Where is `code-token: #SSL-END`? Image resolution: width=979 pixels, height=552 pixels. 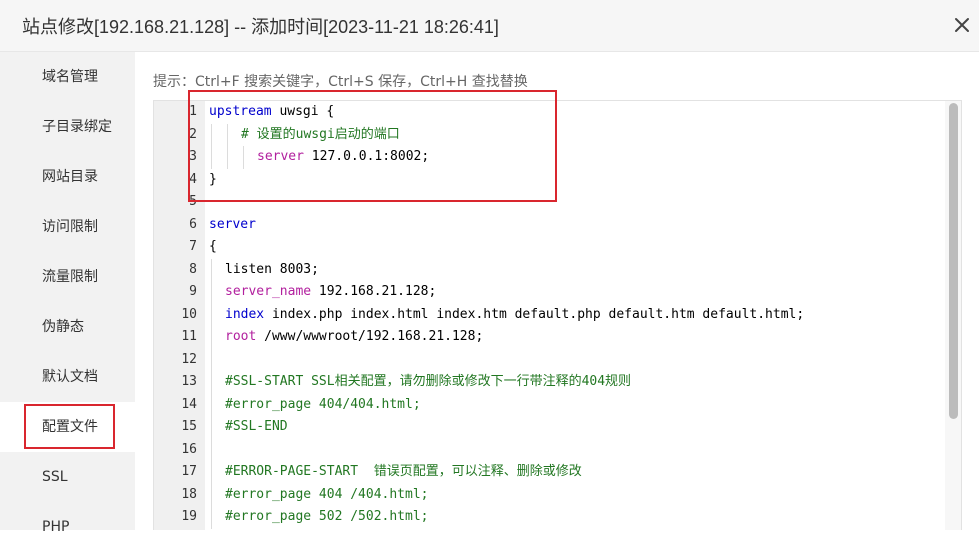
code-token: #SSL-END is located at coordinates (256, 426).